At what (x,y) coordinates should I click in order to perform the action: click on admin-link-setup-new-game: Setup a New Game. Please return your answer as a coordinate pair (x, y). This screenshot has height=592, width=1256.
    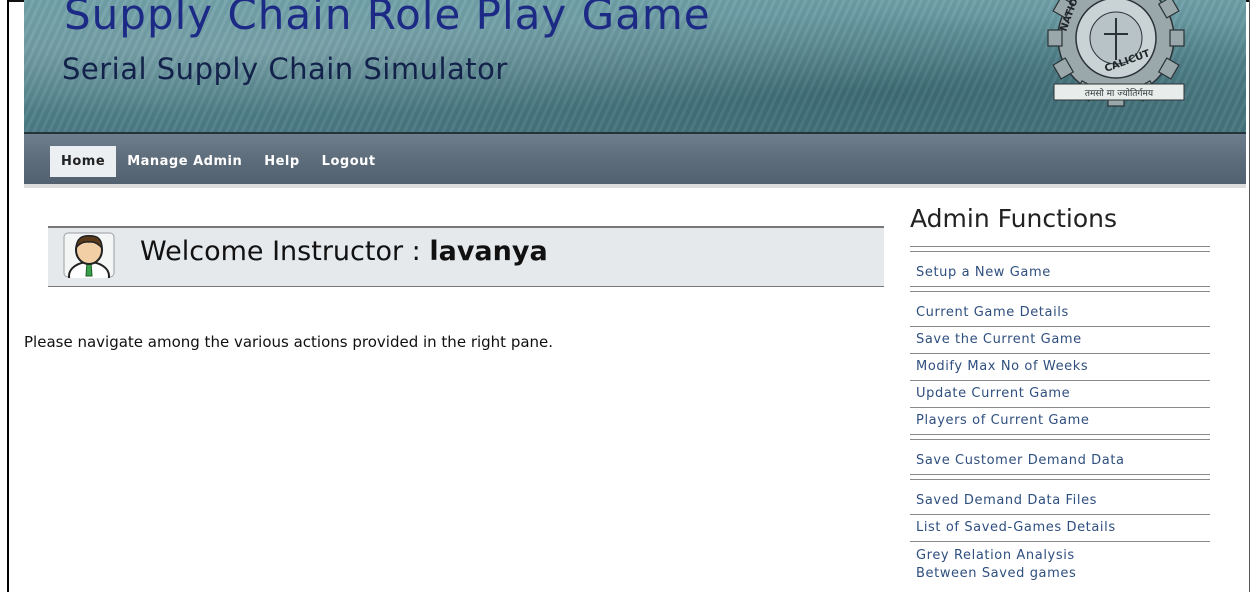
    Looking at the image, I should click on (1060, 273).